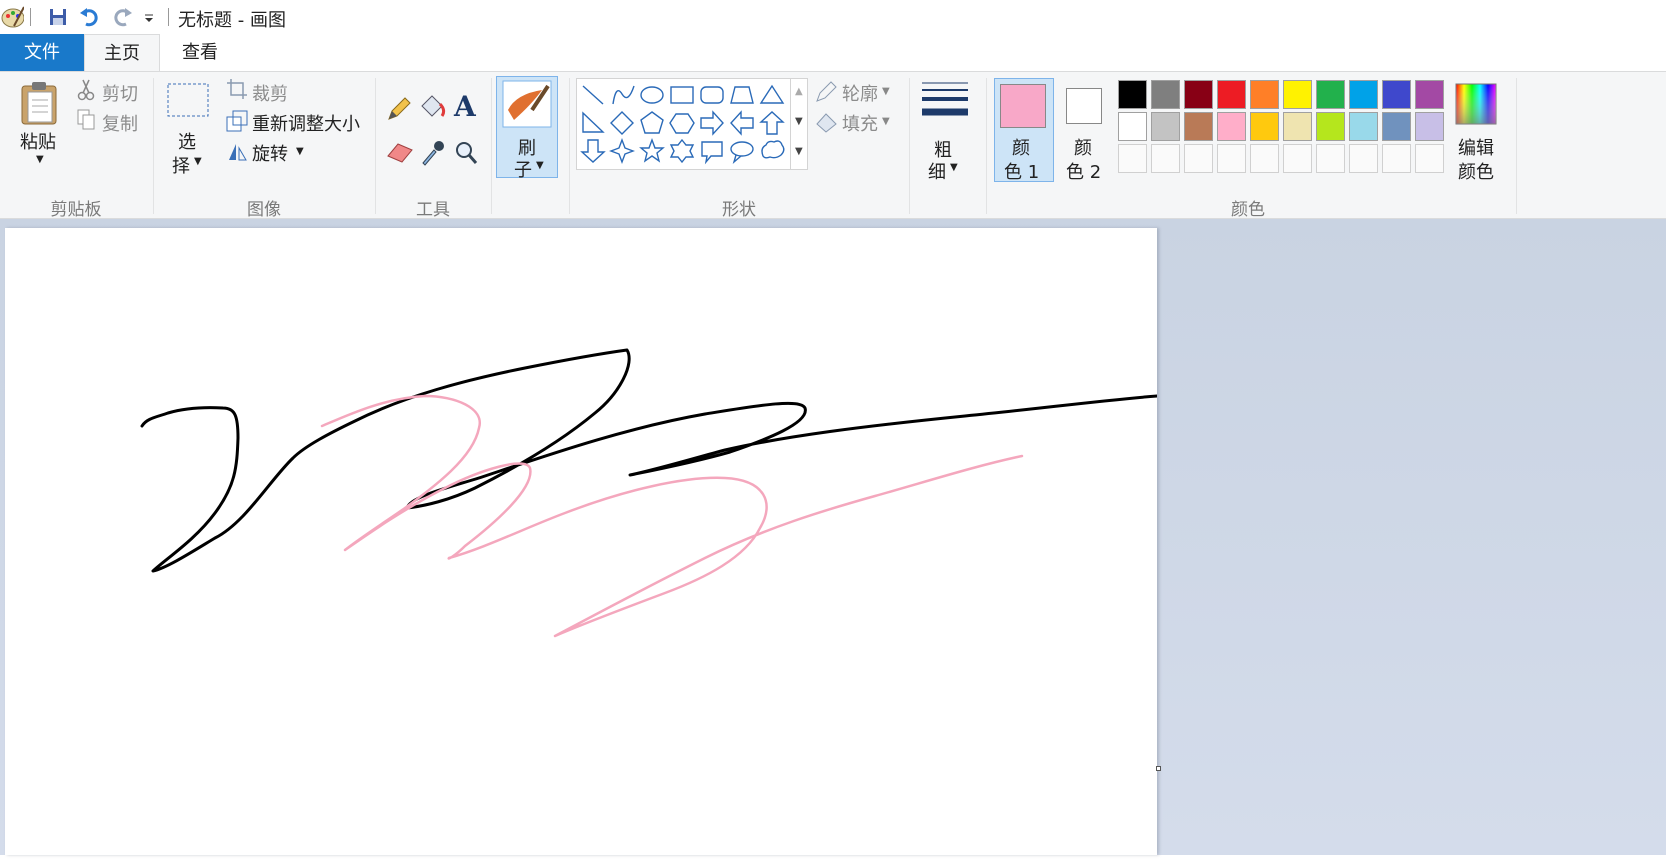 This screenshot has height=860, width=1666. Describe the element at coordinates (152, 17) in the screenshot. I see `customize-quick-access-icon` at that location.